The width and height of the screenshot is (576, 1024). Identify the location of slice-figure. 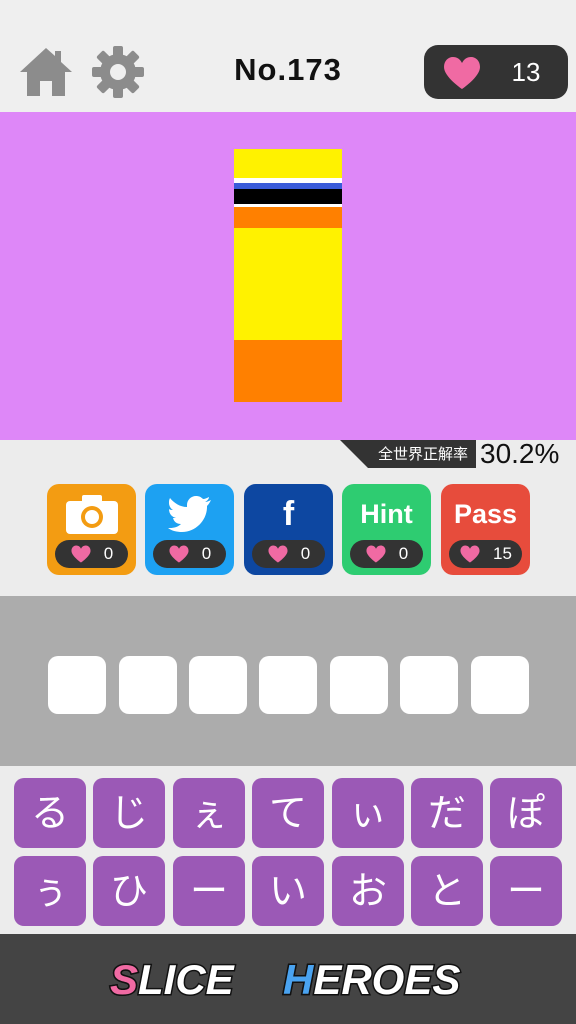
(288, 275).